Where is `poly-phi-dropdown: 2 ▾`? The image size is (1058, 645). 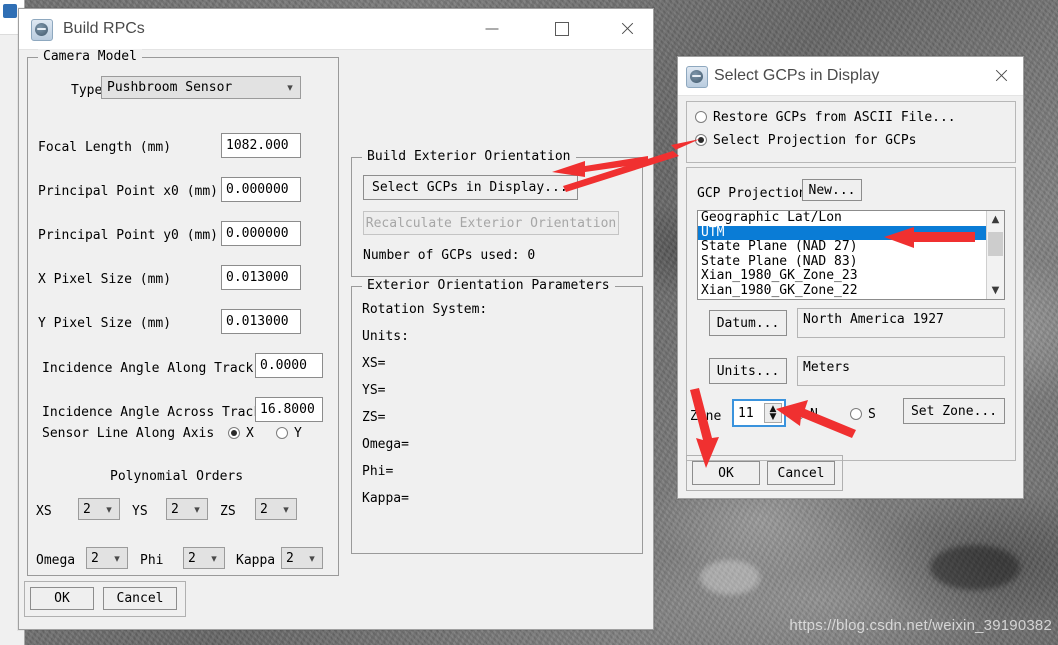 poly-phi-dropdown: 2 ▾ is located at coordinates (204, 558).